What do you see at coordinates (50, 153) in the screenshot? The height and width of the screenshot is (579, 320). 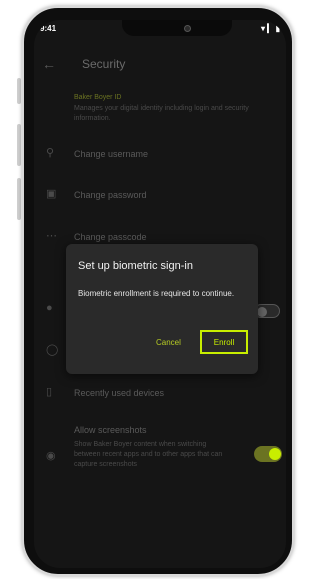 I see `person-icon: ⚲` at bounding box center [50, 153].